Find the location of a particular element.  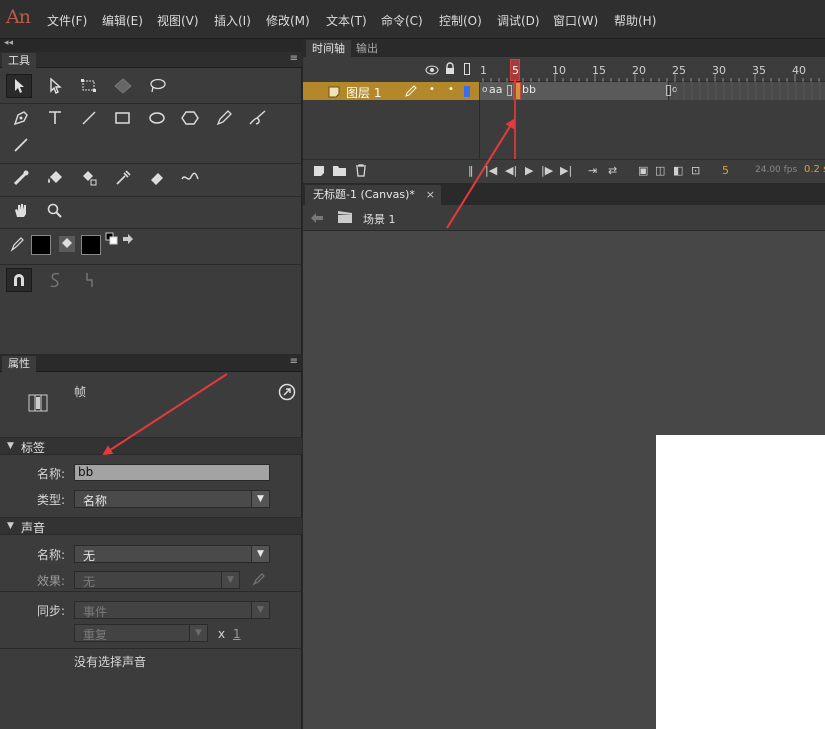

menu-modify: 修改(M) is located at coordinates (288, 20).